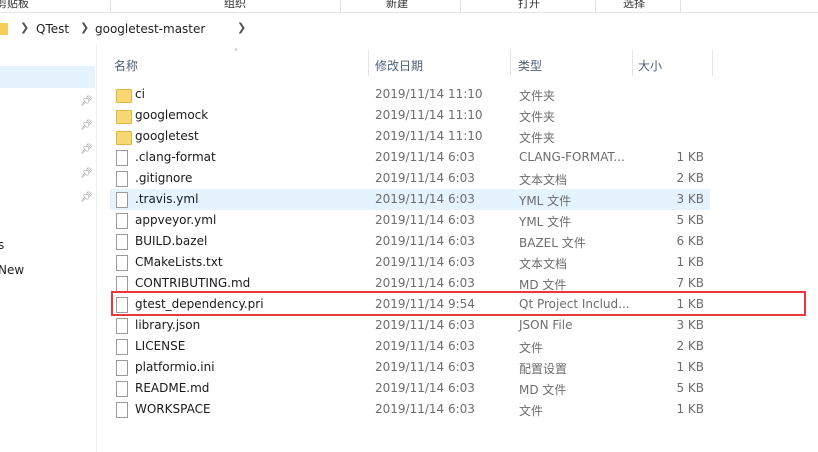  Describe the element at coordinates (176, 220) in the screenshot. I see `file-name: appveyor.yml` at that location.